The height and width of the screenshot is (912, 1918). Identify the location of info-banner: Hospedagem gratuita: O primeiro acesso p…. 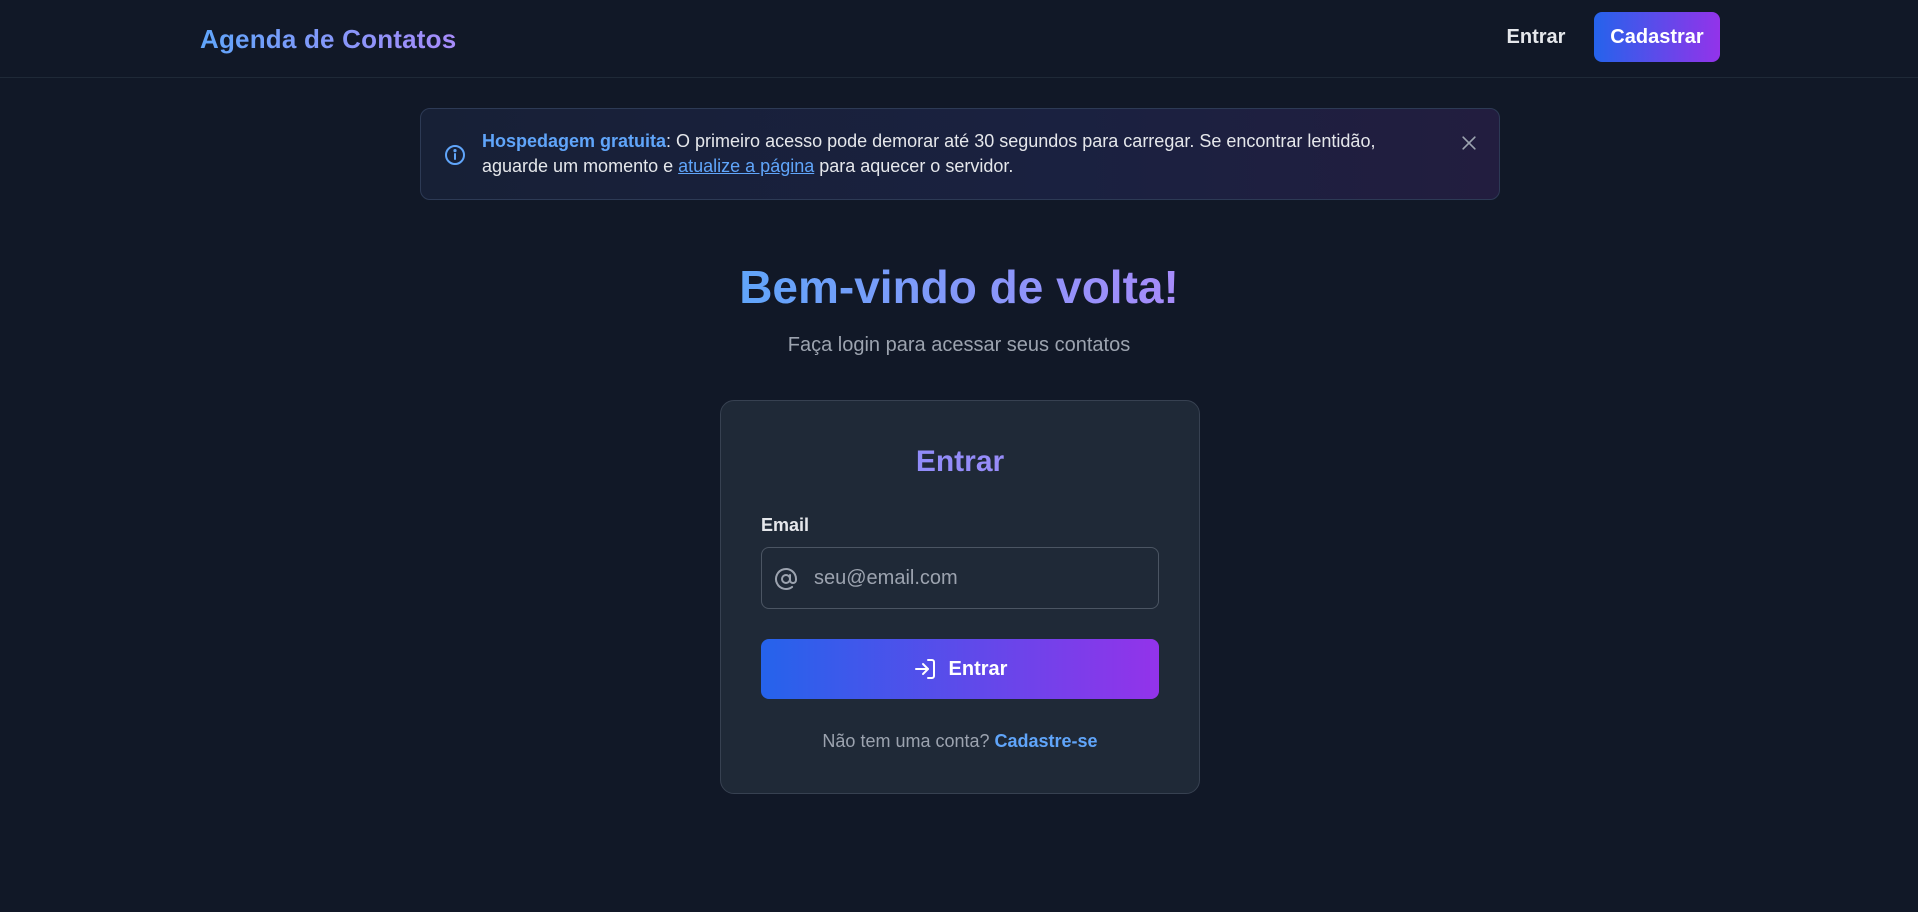
(960, 154).